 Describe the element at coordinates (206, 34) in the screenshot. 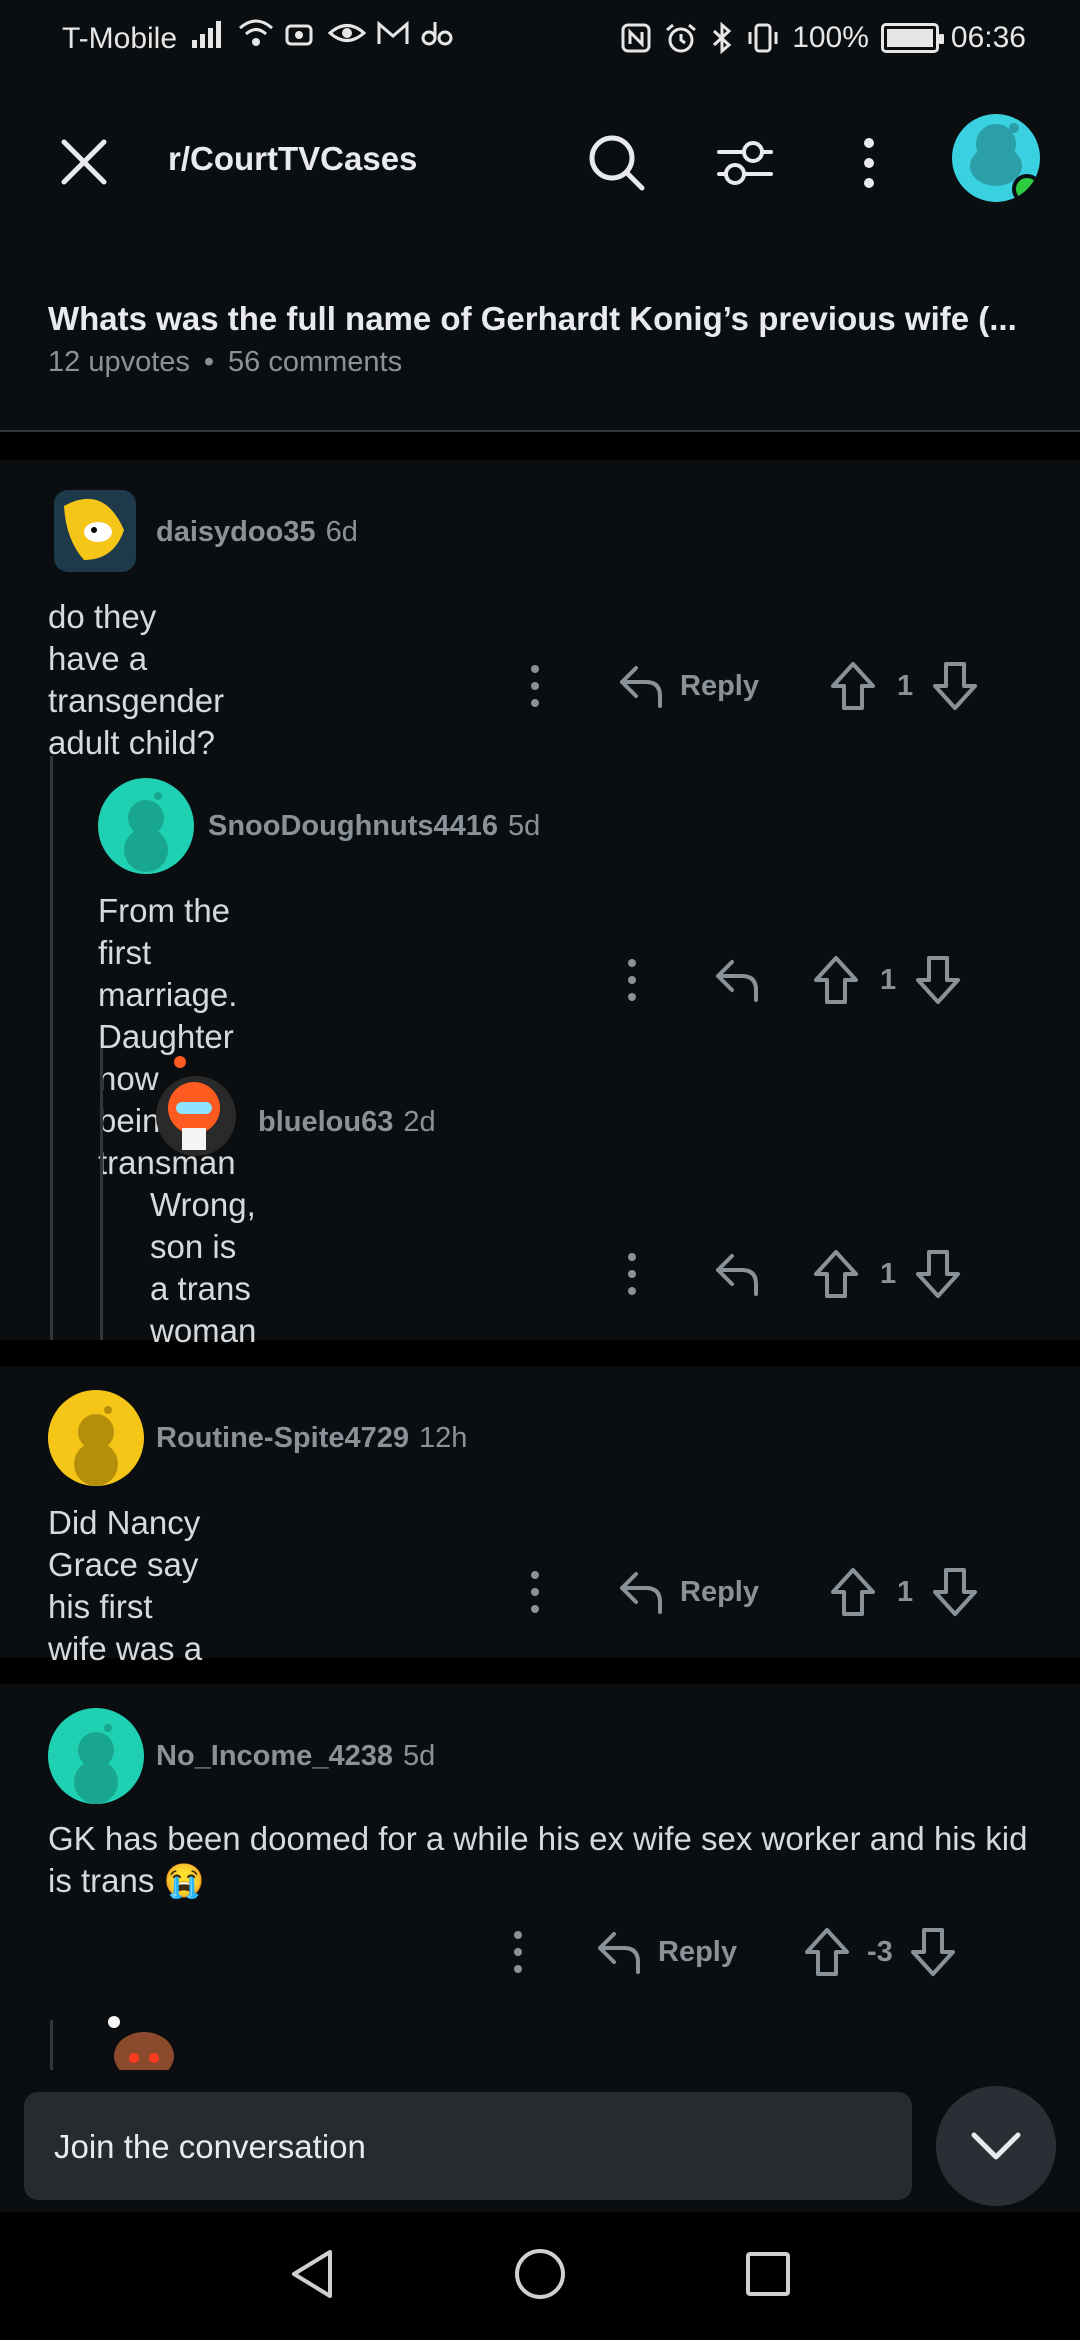

I see `signal-icon` at that location.